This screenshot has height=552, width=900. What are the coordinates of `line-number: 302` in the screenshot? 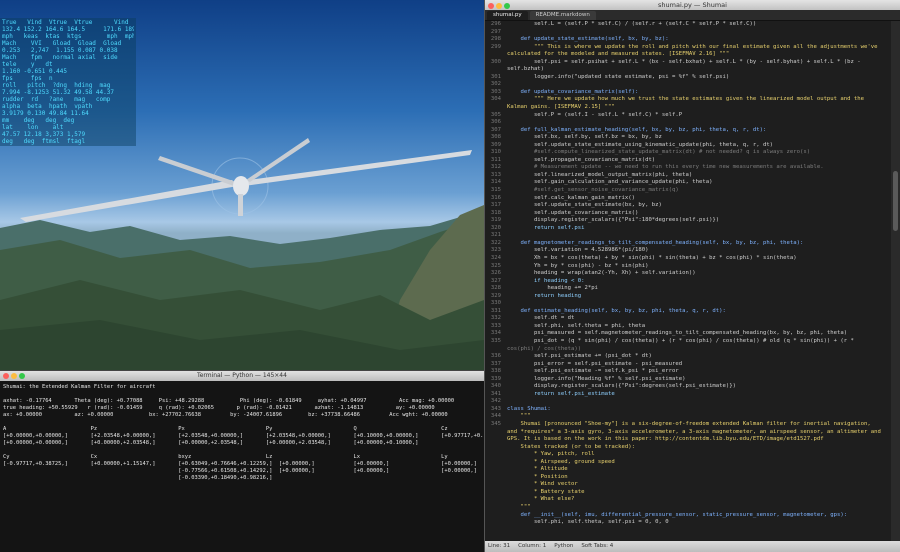 It's located at (495, 84).